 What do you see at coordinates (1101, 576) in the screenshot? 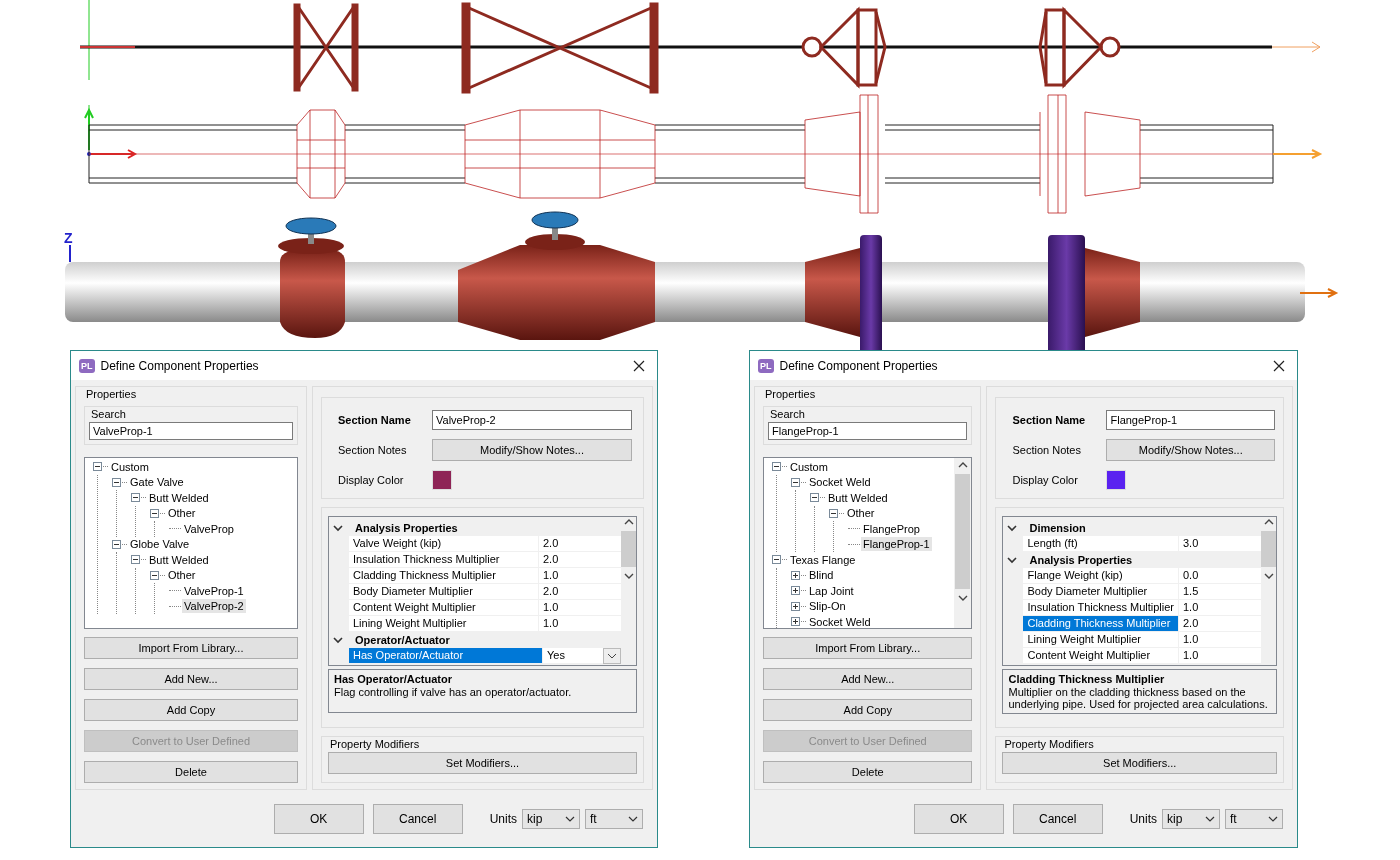
I see `property-name: Flange Weight (kip)` at bounding box center [1101, 576].